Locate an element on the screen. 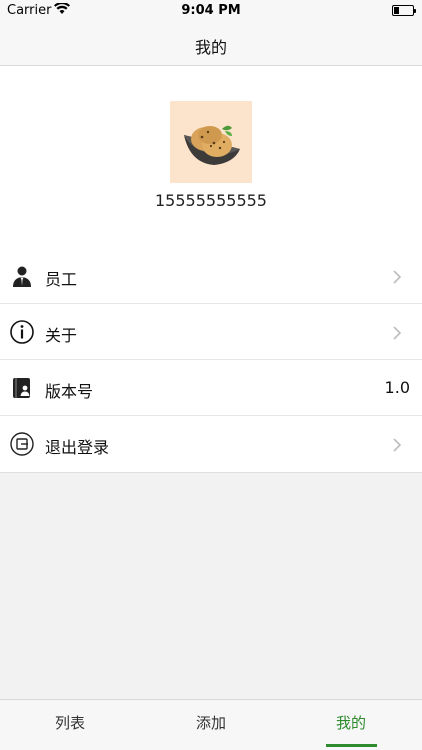 This screenshot has height=750, width=422. menu-item-label: 退出登录 is located at coordinates (77, 447).